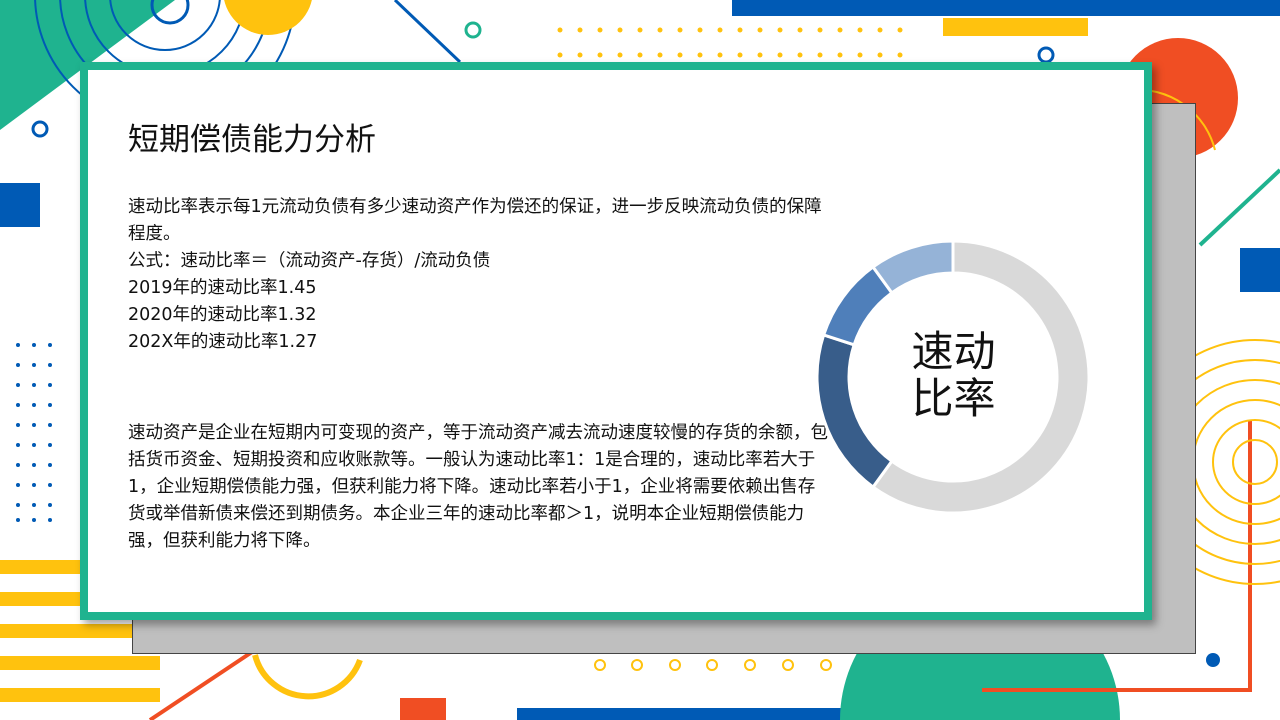  What do you see at coordinates (1260, 270) in the screenshot?
I see `blue-square-shape` at bounding box center [1260, 270].